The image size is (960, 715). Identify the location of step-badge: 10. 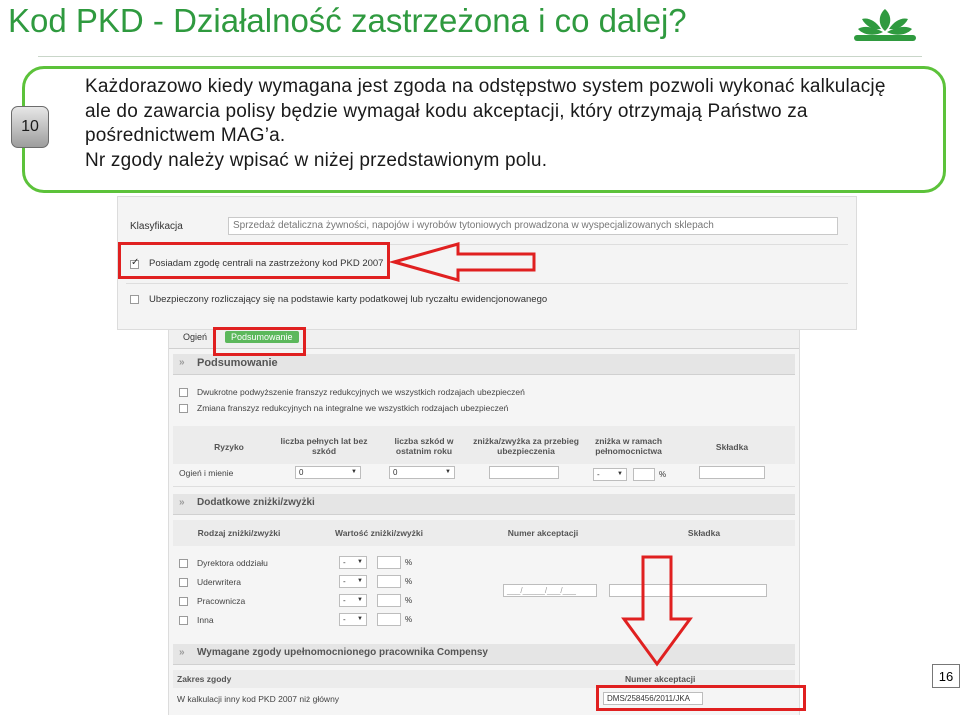
(30, 127).